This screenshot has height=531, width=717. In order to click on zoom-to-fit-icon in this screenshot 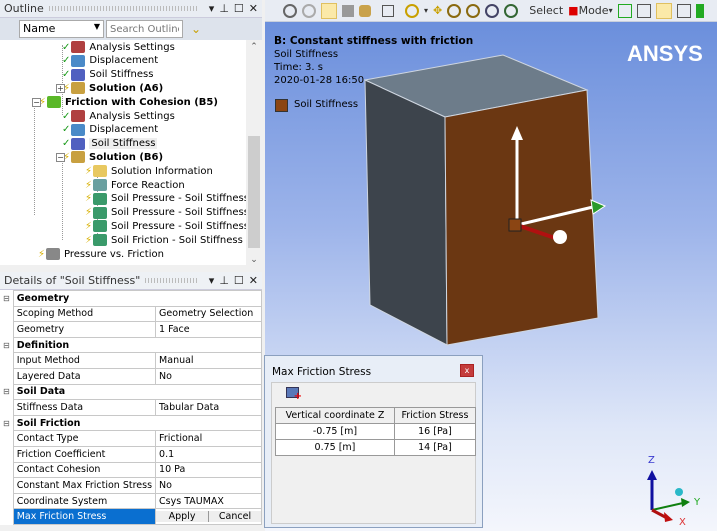, I will do `click(290, 10)`.